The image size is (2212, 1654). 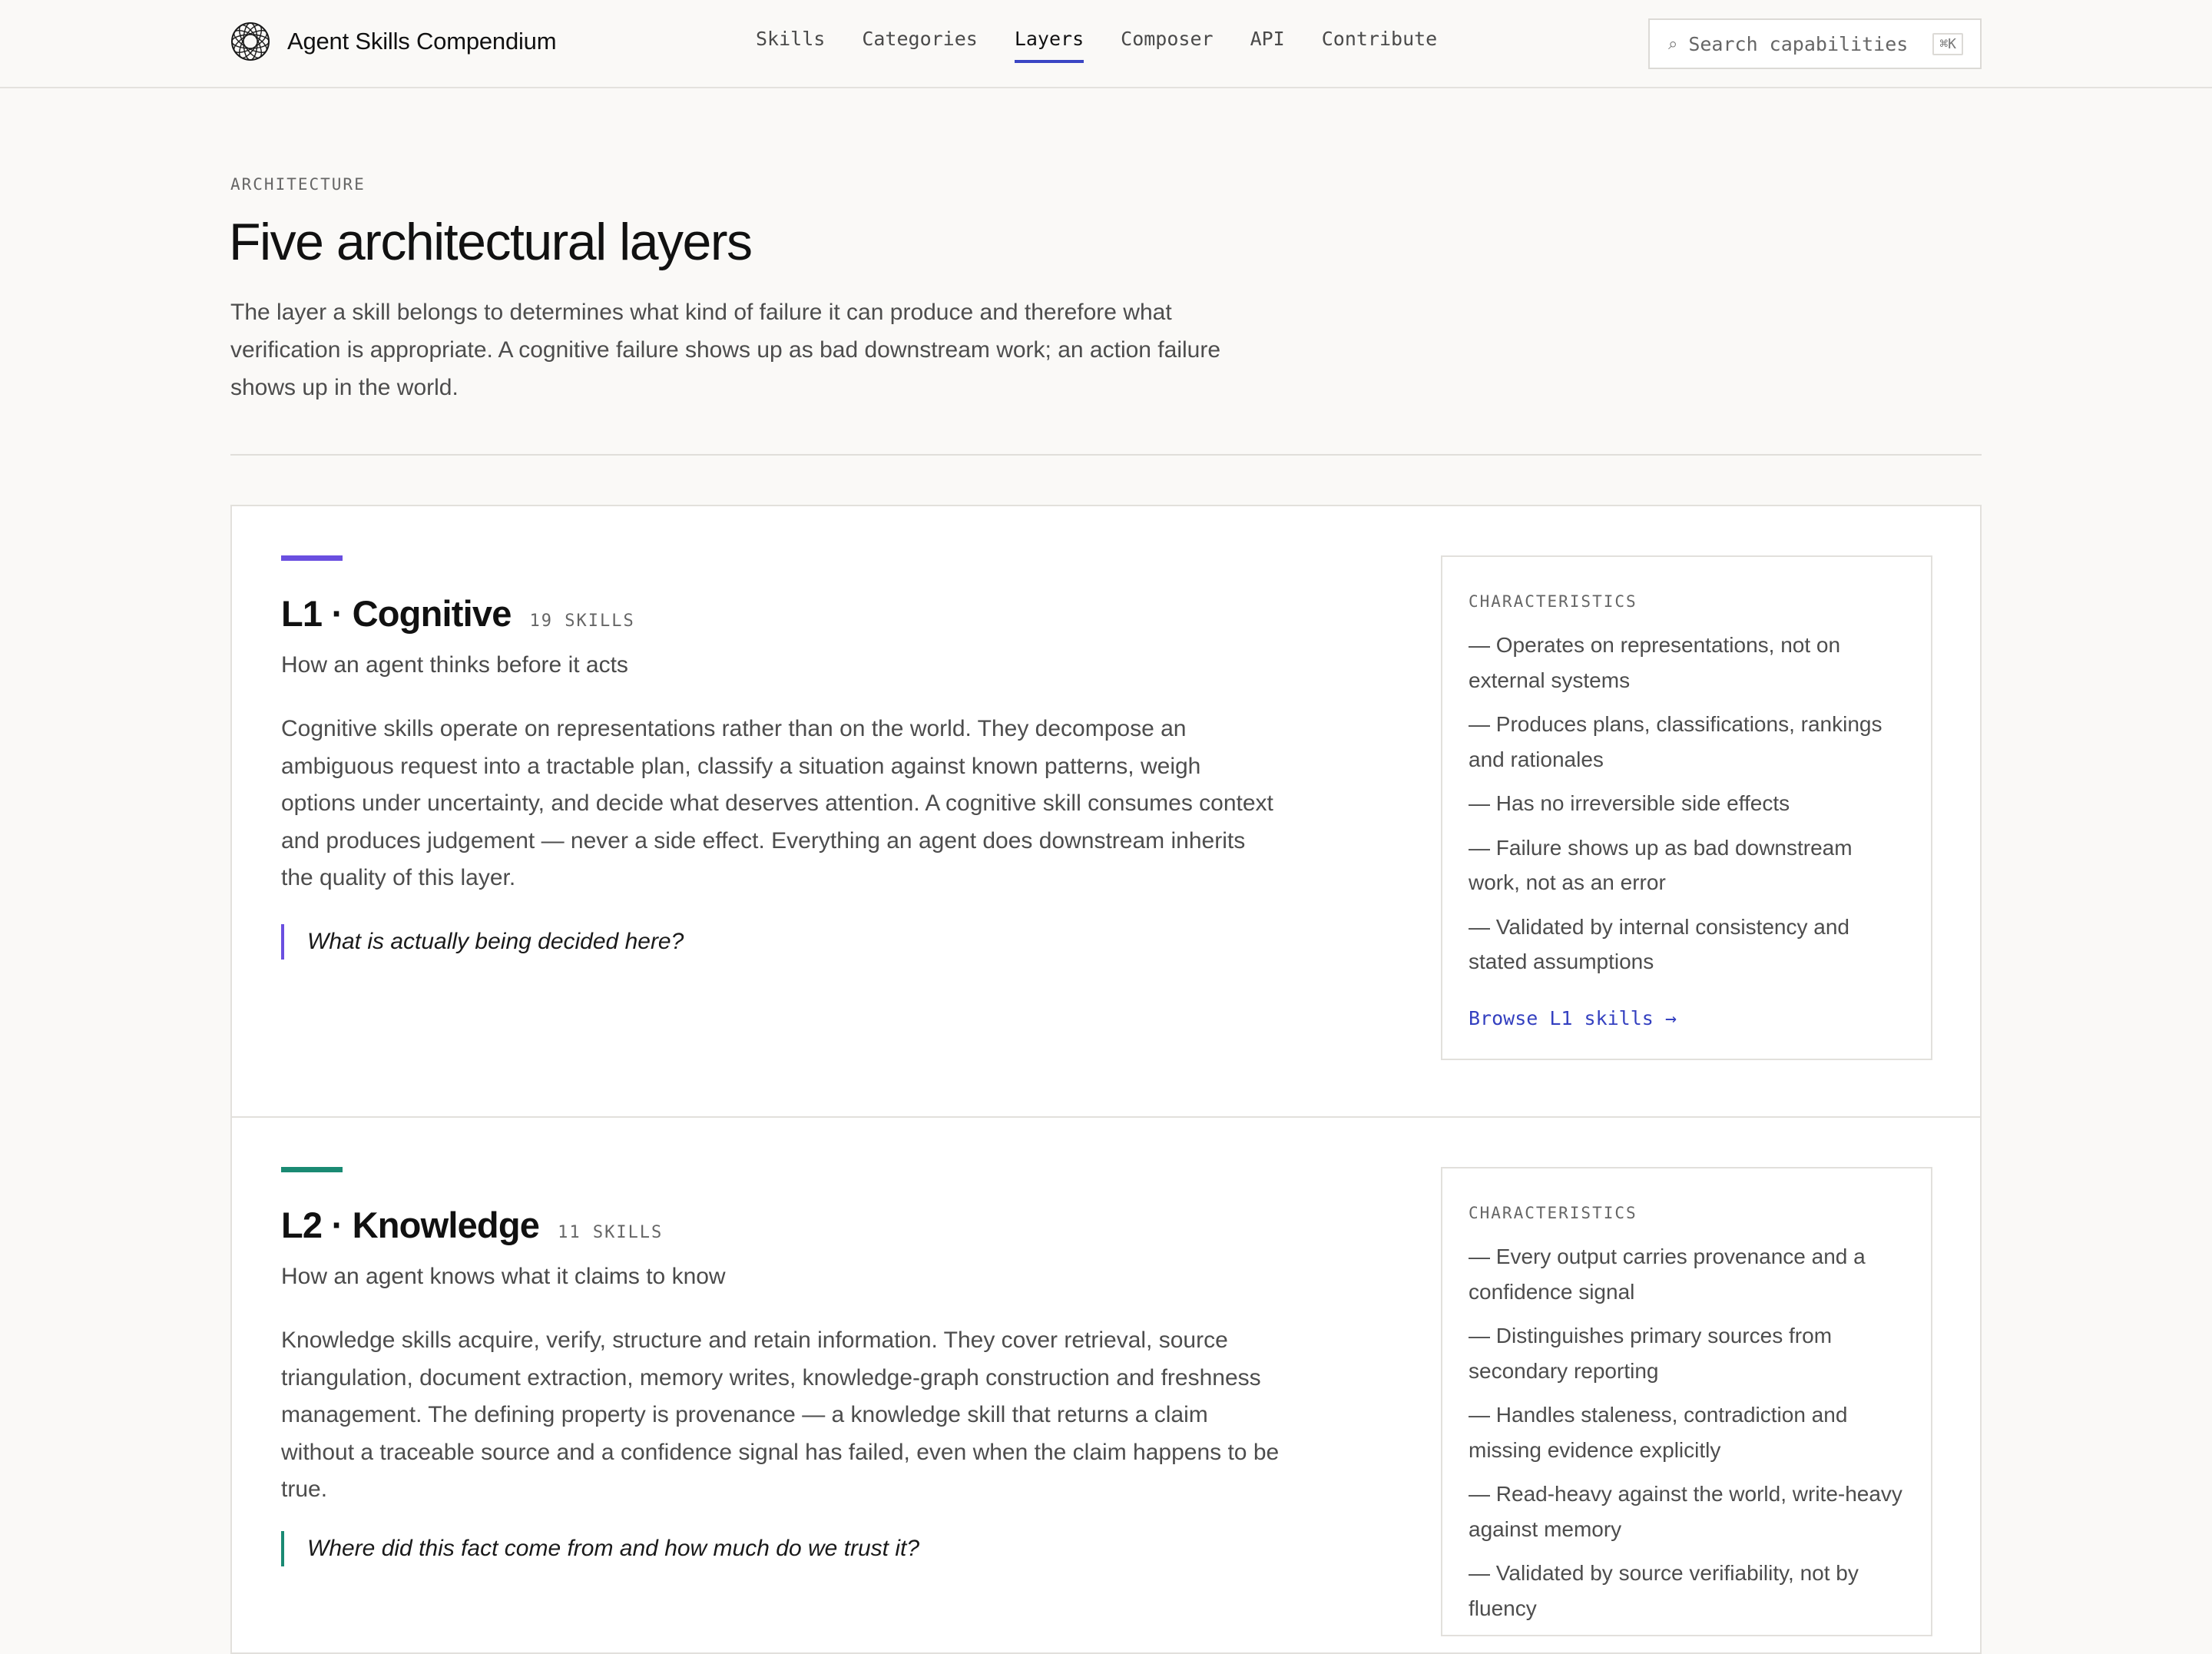 I want to click on search-box: ⌕ ⌘K, so click(x=1815, y=43).